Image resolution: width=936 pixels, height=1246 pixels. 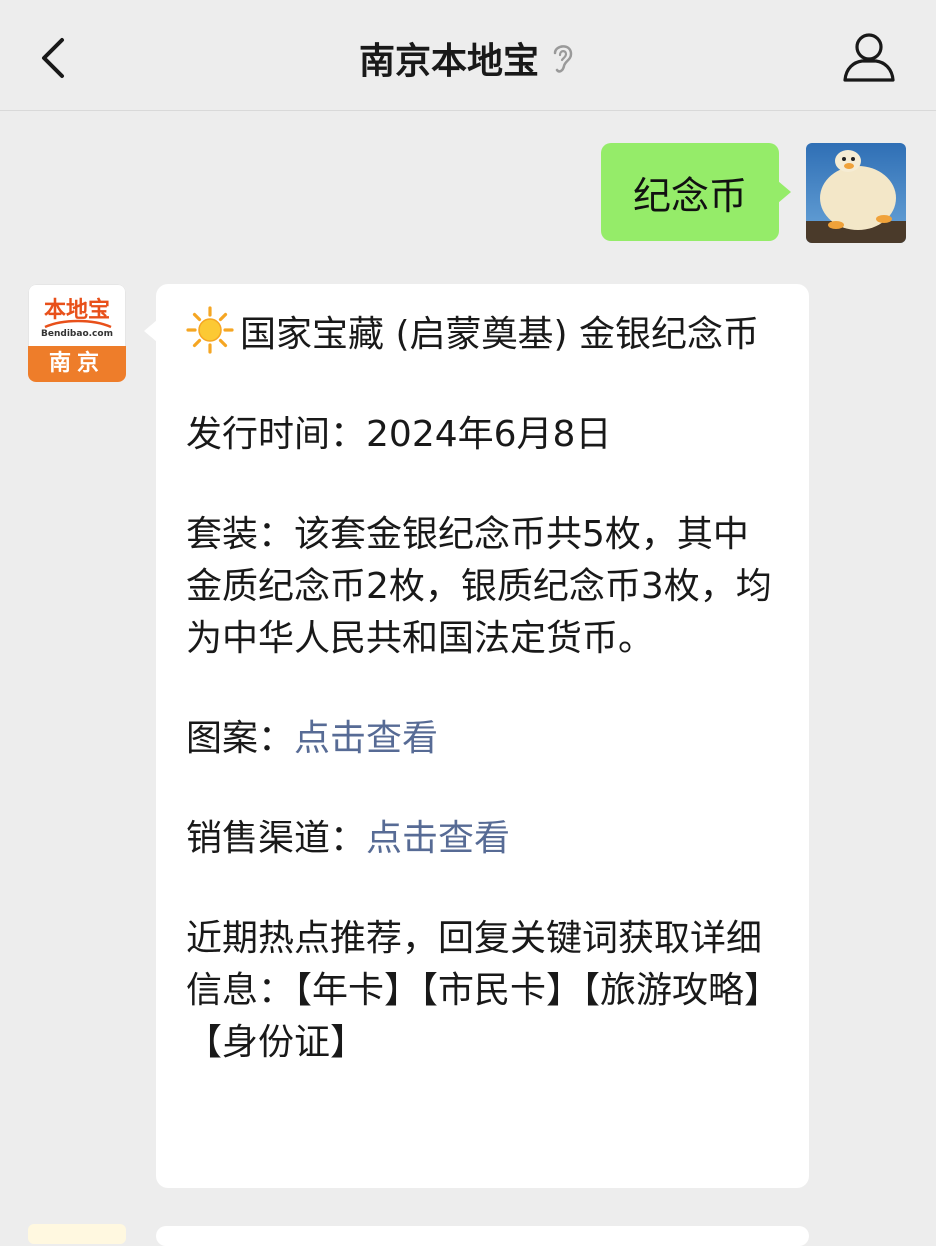 I want to click on profile-icon, so click(x=869, y=58).